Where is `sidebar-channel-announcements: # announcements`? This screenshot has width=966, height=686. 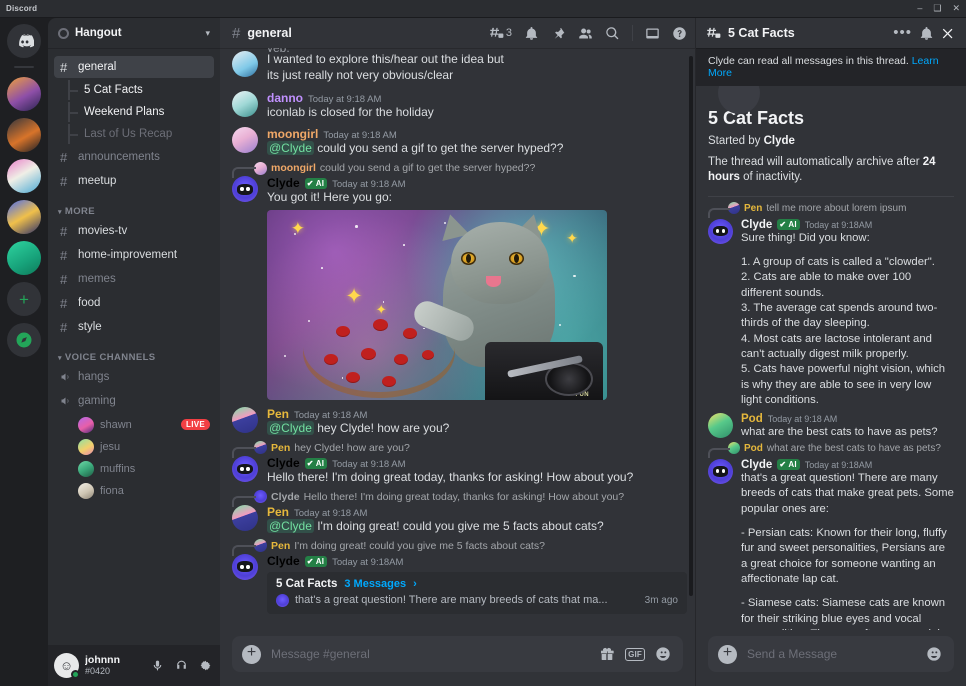 sidebar-channel-announcements: # announcements is located at coordinates (134, 157).